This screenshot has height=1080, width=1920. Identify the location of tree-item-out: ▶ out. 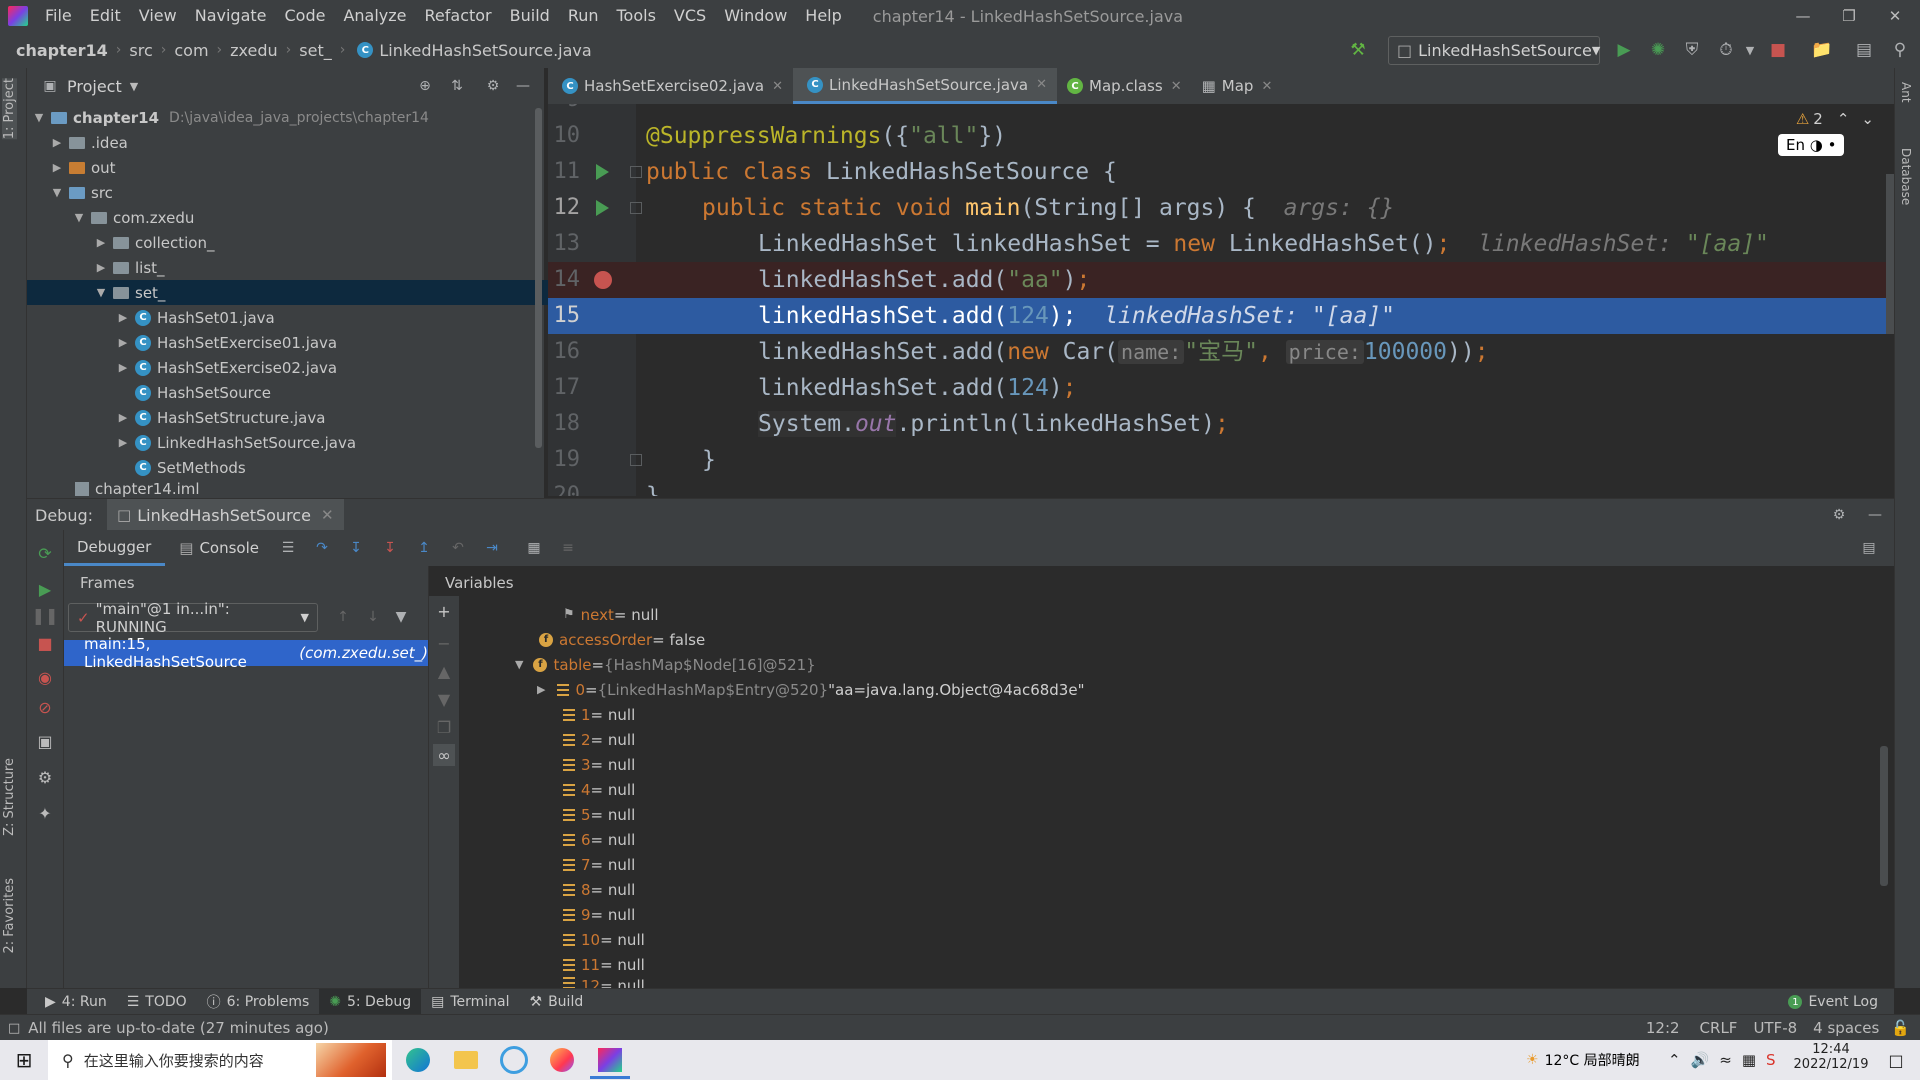
(296, 167).